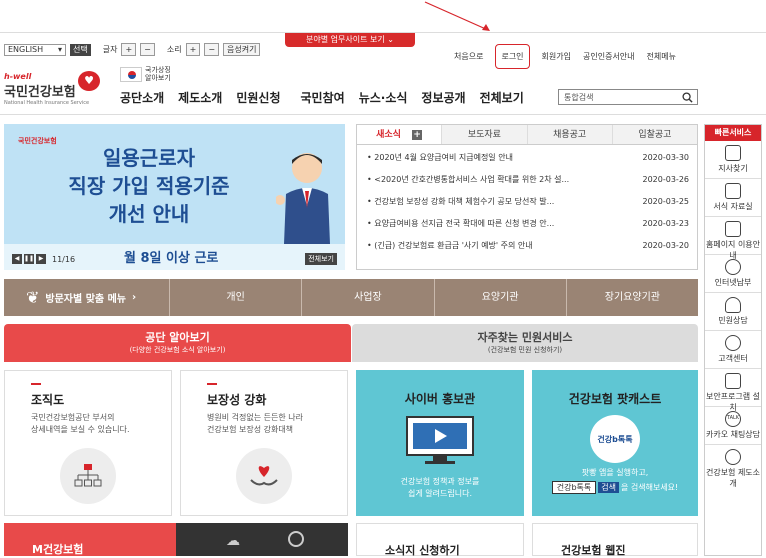 This screenshot has height=558, width=766. What do you see at coordinates (654, 134) in the screenshot?
I see `tab-bid: 입찰공고` at bounding box center [654, 134].